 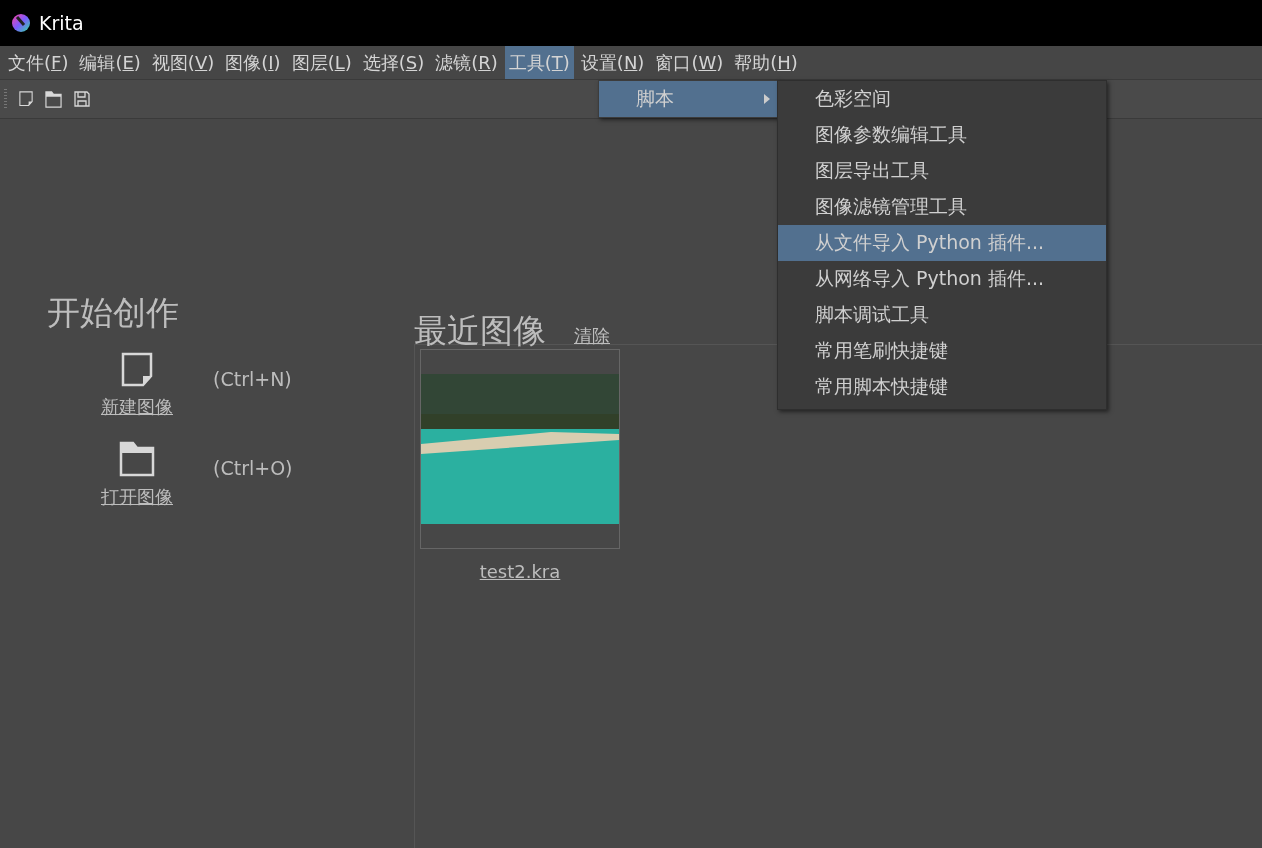 What do you see at coordinates (252, 378) in the screenshot?
I see `shortcut-text: (Ctrl+N)` at bounding box center [252, 378].